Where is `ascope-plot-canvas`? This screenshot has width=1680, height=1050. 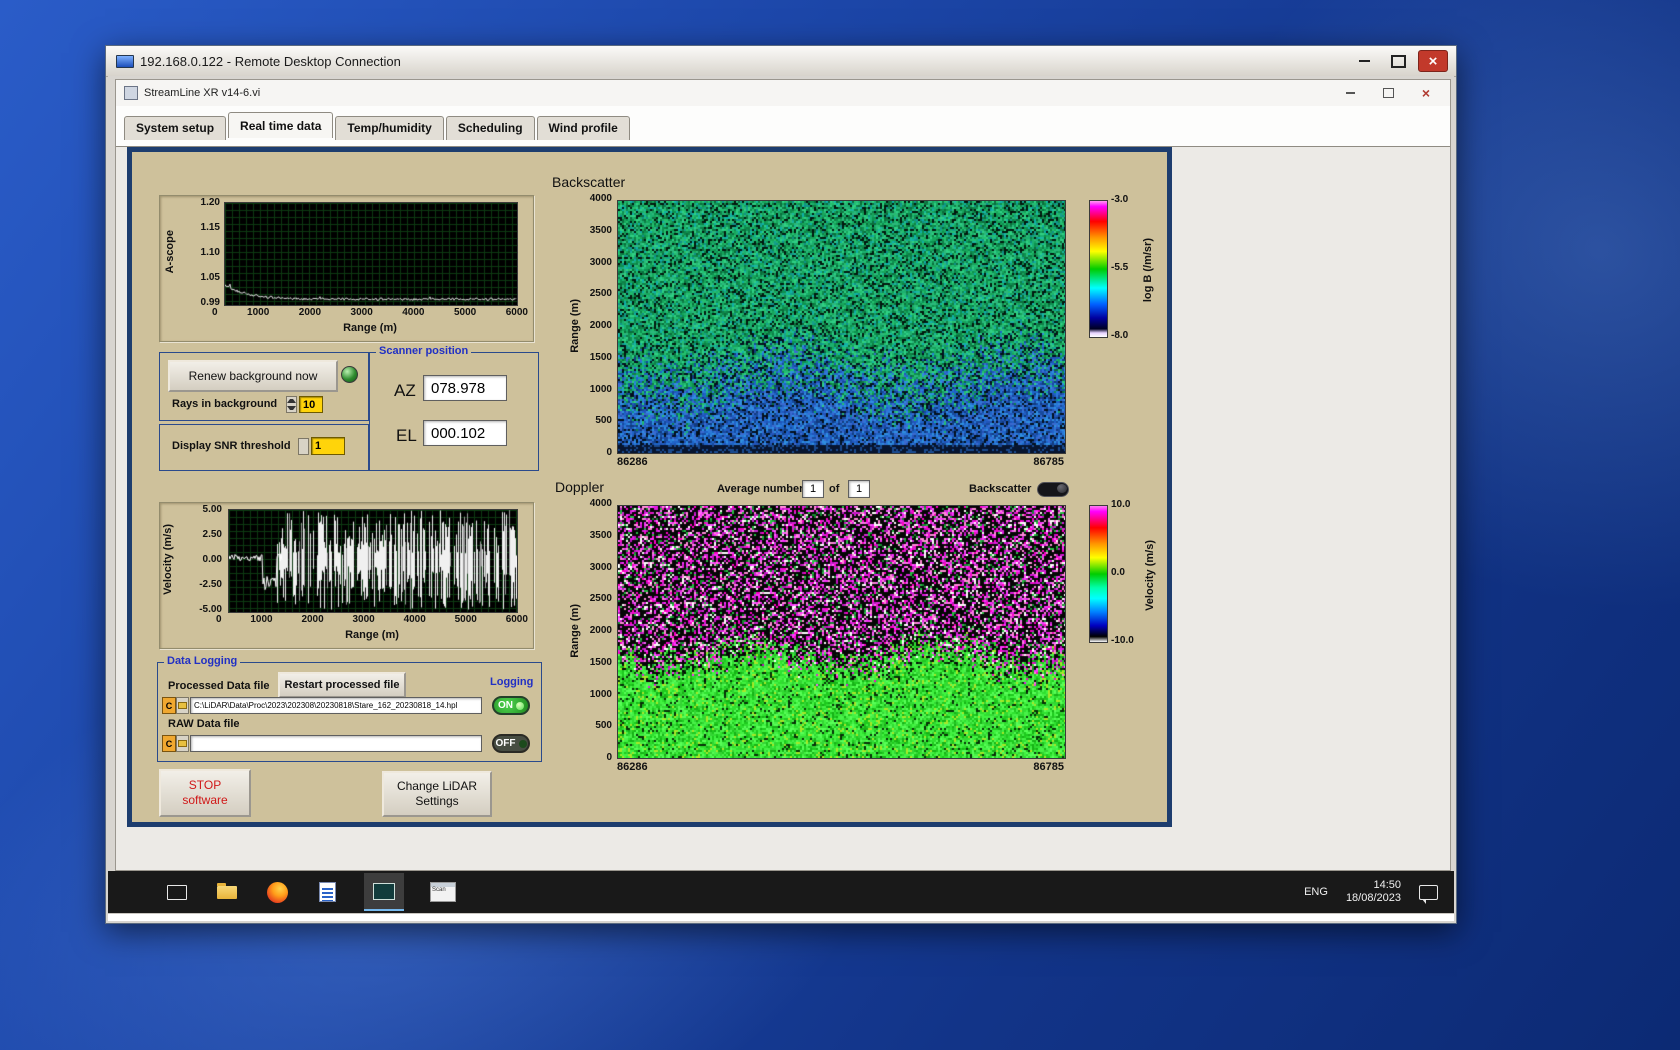 ascope-plot-canvas is located at coordinates (371, 254).